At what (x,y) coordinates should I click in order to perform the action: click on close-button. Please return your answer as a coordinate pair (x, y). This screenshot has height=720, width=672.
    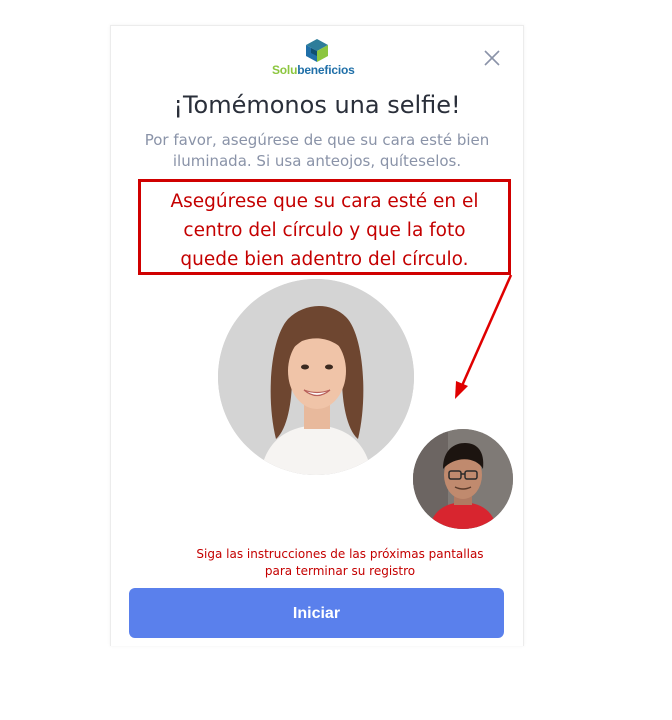
    Looking at the image, I should click on (492, 58).